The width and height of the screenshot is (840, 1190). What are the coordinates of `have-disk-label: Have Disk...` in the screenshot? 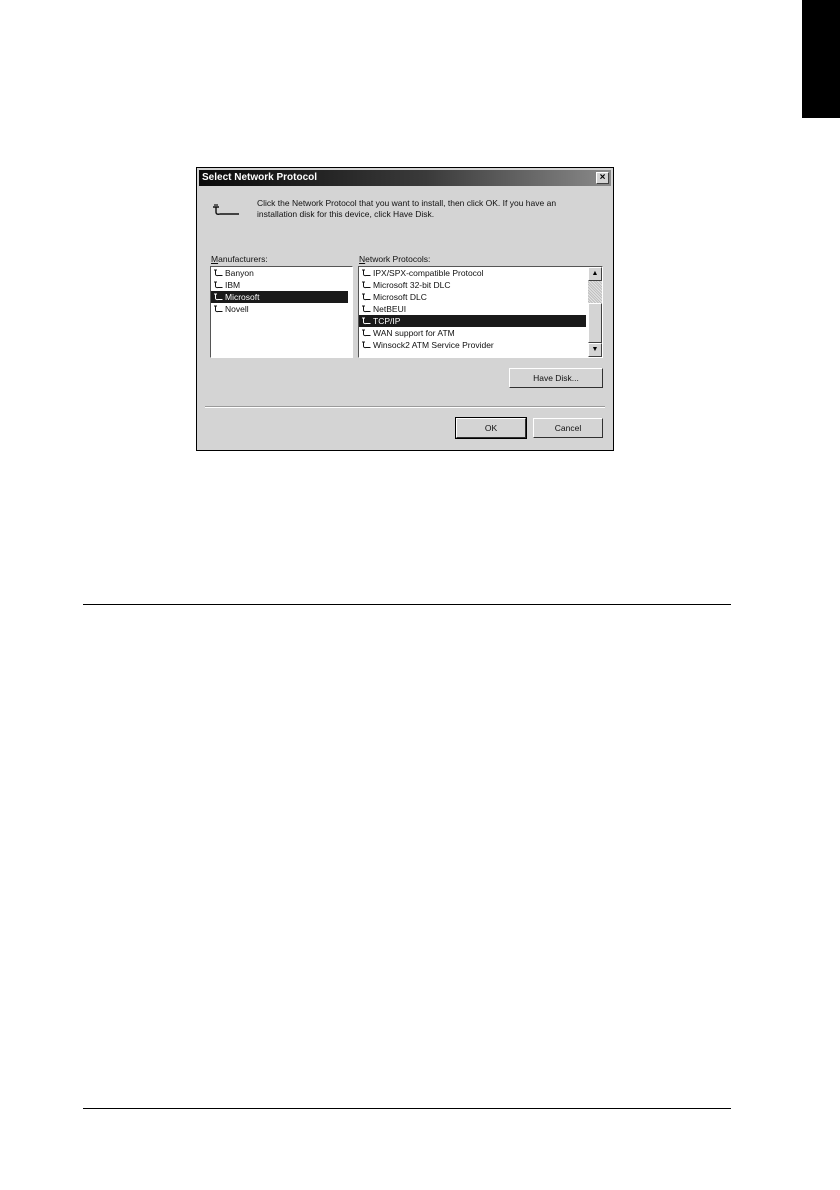 It's located at (556, 378).